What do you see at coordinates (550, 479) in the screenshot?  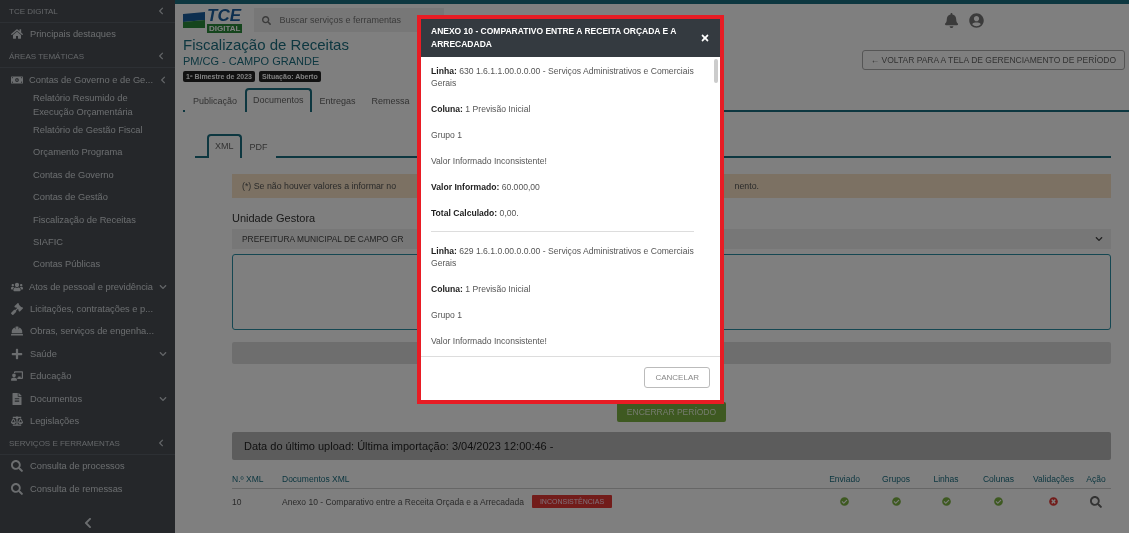 I see `column-header: Documentos XML` at bounding box center [550, 479].